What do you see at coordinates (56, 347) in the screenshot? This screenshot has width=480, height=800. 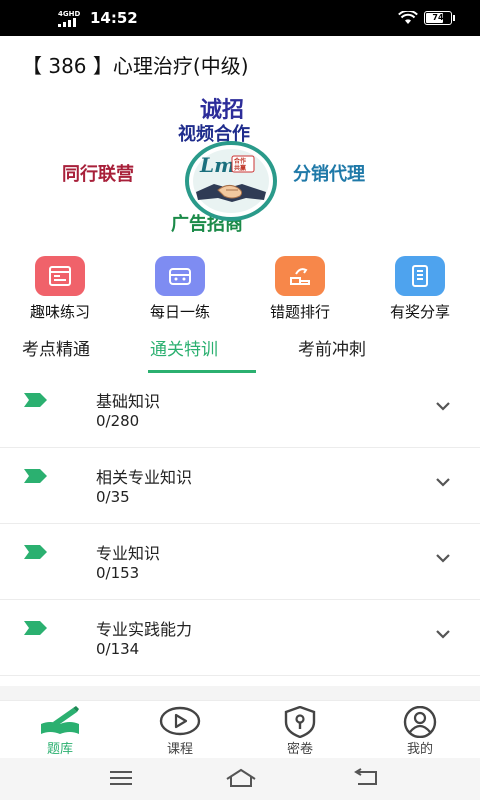 I see `tab-key-points: 考点精通` at bounding box center [56, 347].